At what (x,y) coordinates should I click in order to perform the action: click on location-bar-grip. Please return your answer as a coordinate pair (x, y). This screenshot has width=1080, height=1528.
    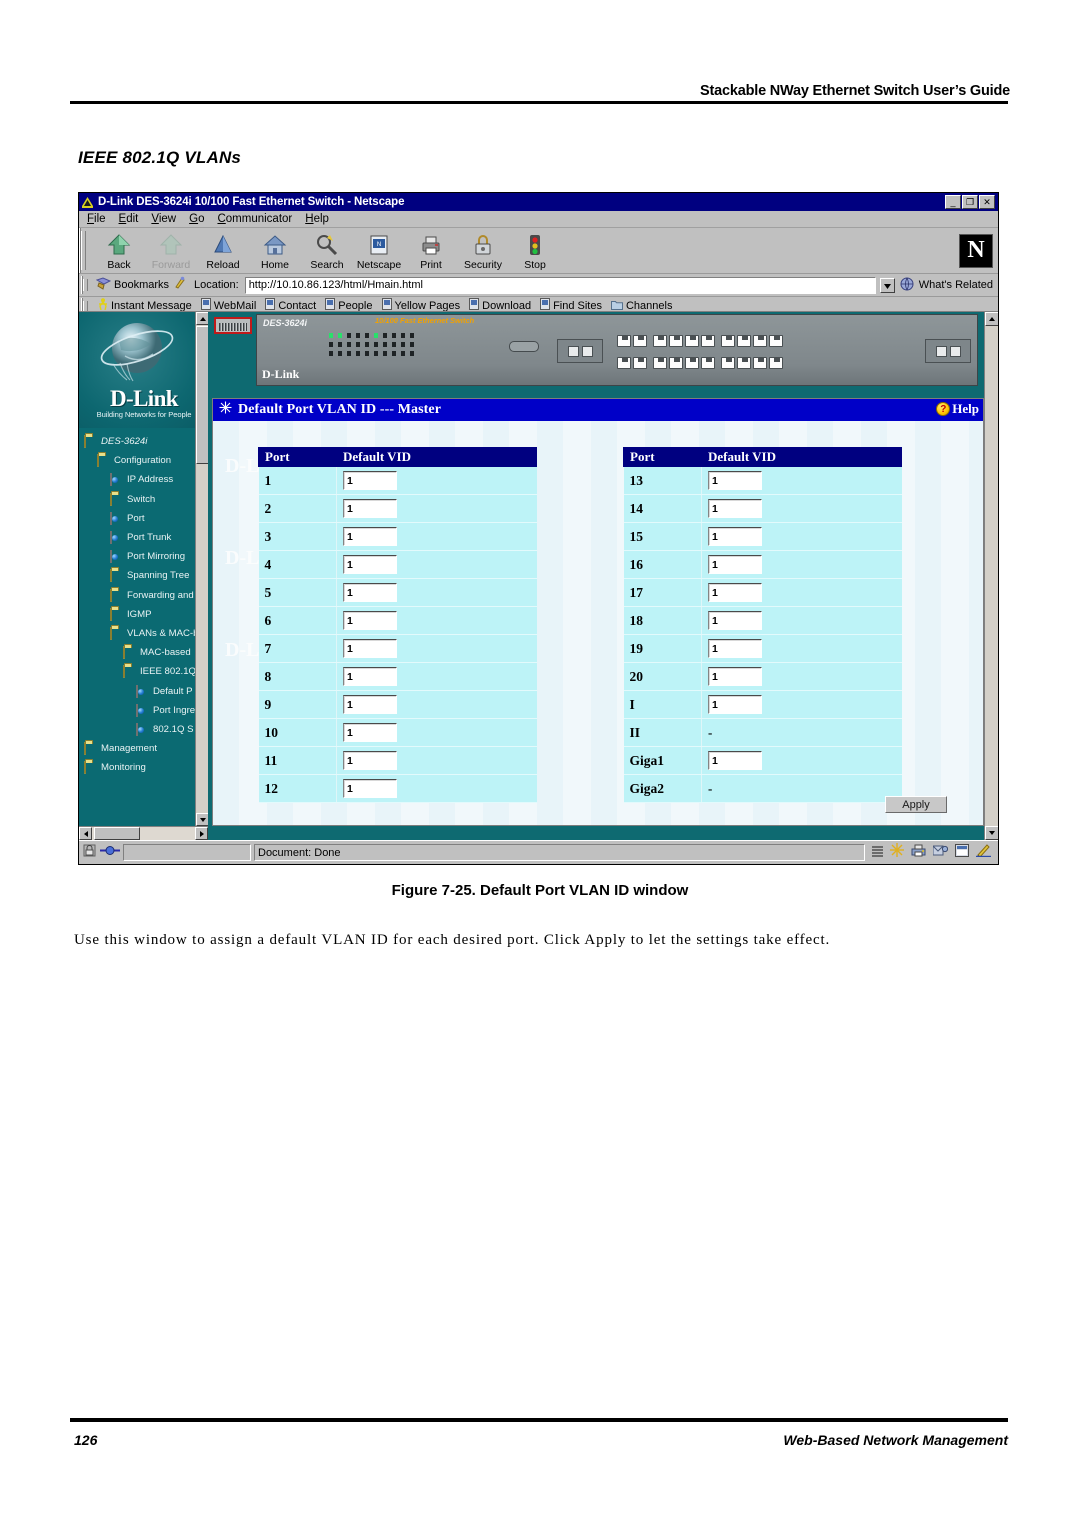
    Looking at the image, I should click on (85, 285).